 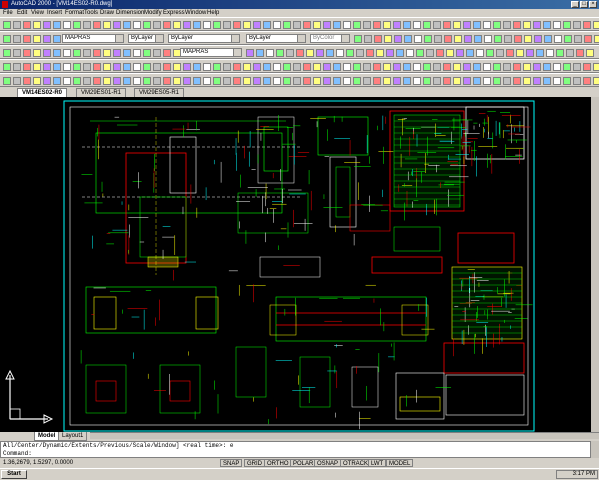 What do you see at coordinates (14, 474) in the screenshot?
I see `start-button: Start` at bounding box center [14, 474].